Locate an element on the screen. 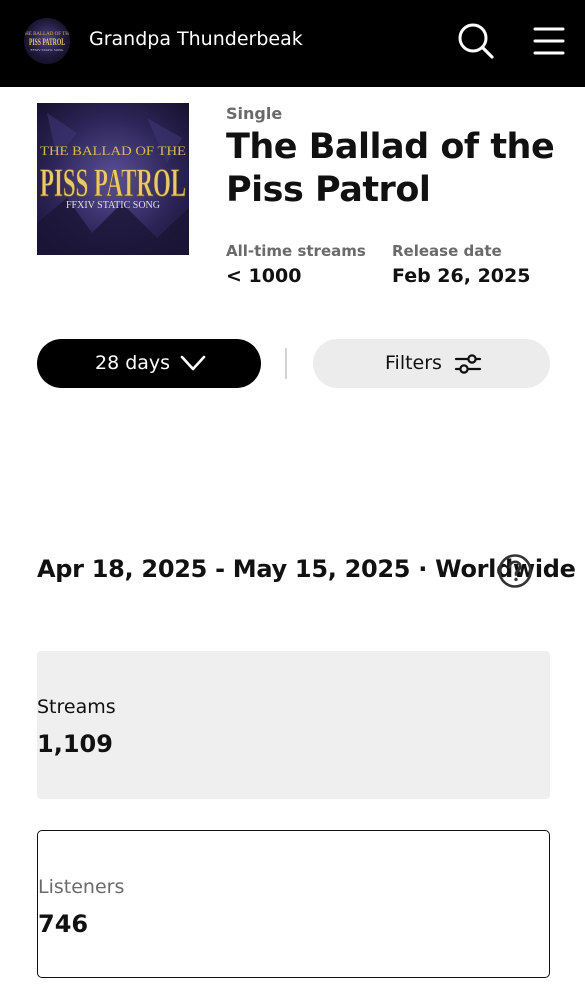 The image size is (585, 1000). question-mark-icon is located at coordinates (515, 571).